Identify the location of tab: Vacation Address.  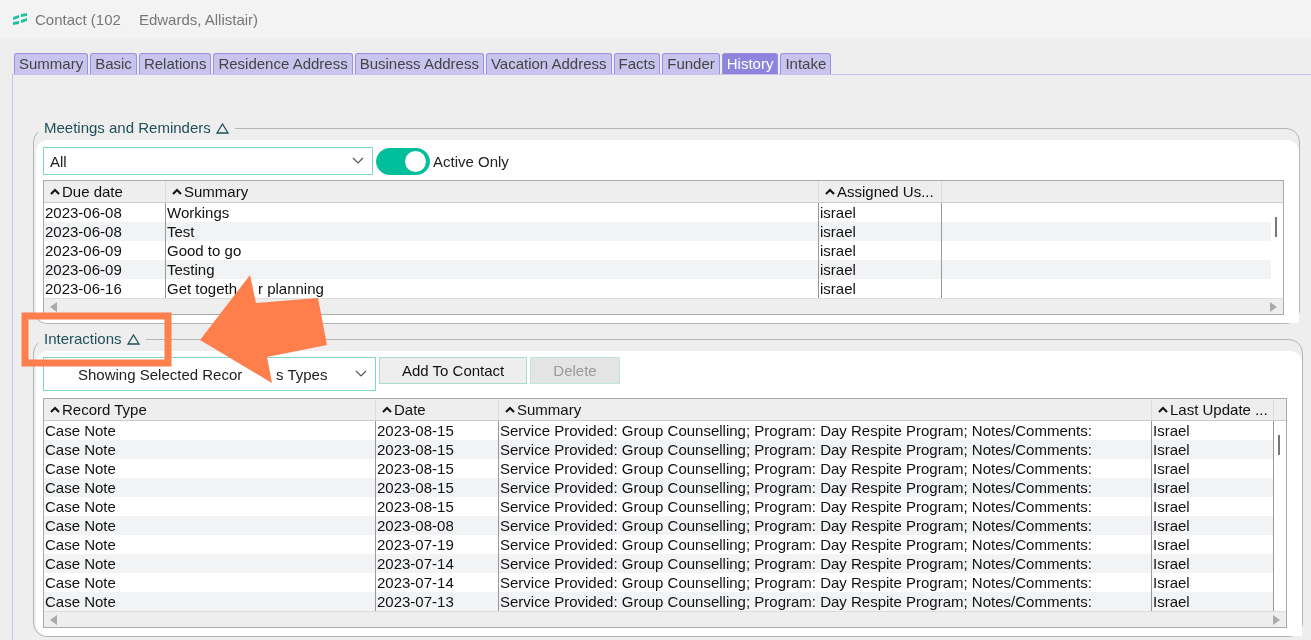
(548, 63).